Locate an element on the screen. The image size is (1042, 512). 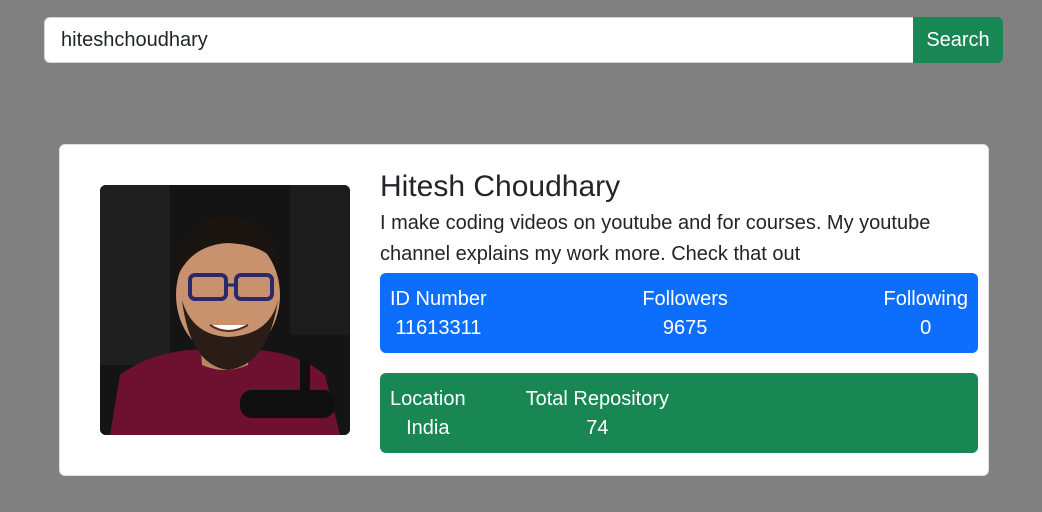
id-number-value: 11613311 is located at coordinates (438, 328).